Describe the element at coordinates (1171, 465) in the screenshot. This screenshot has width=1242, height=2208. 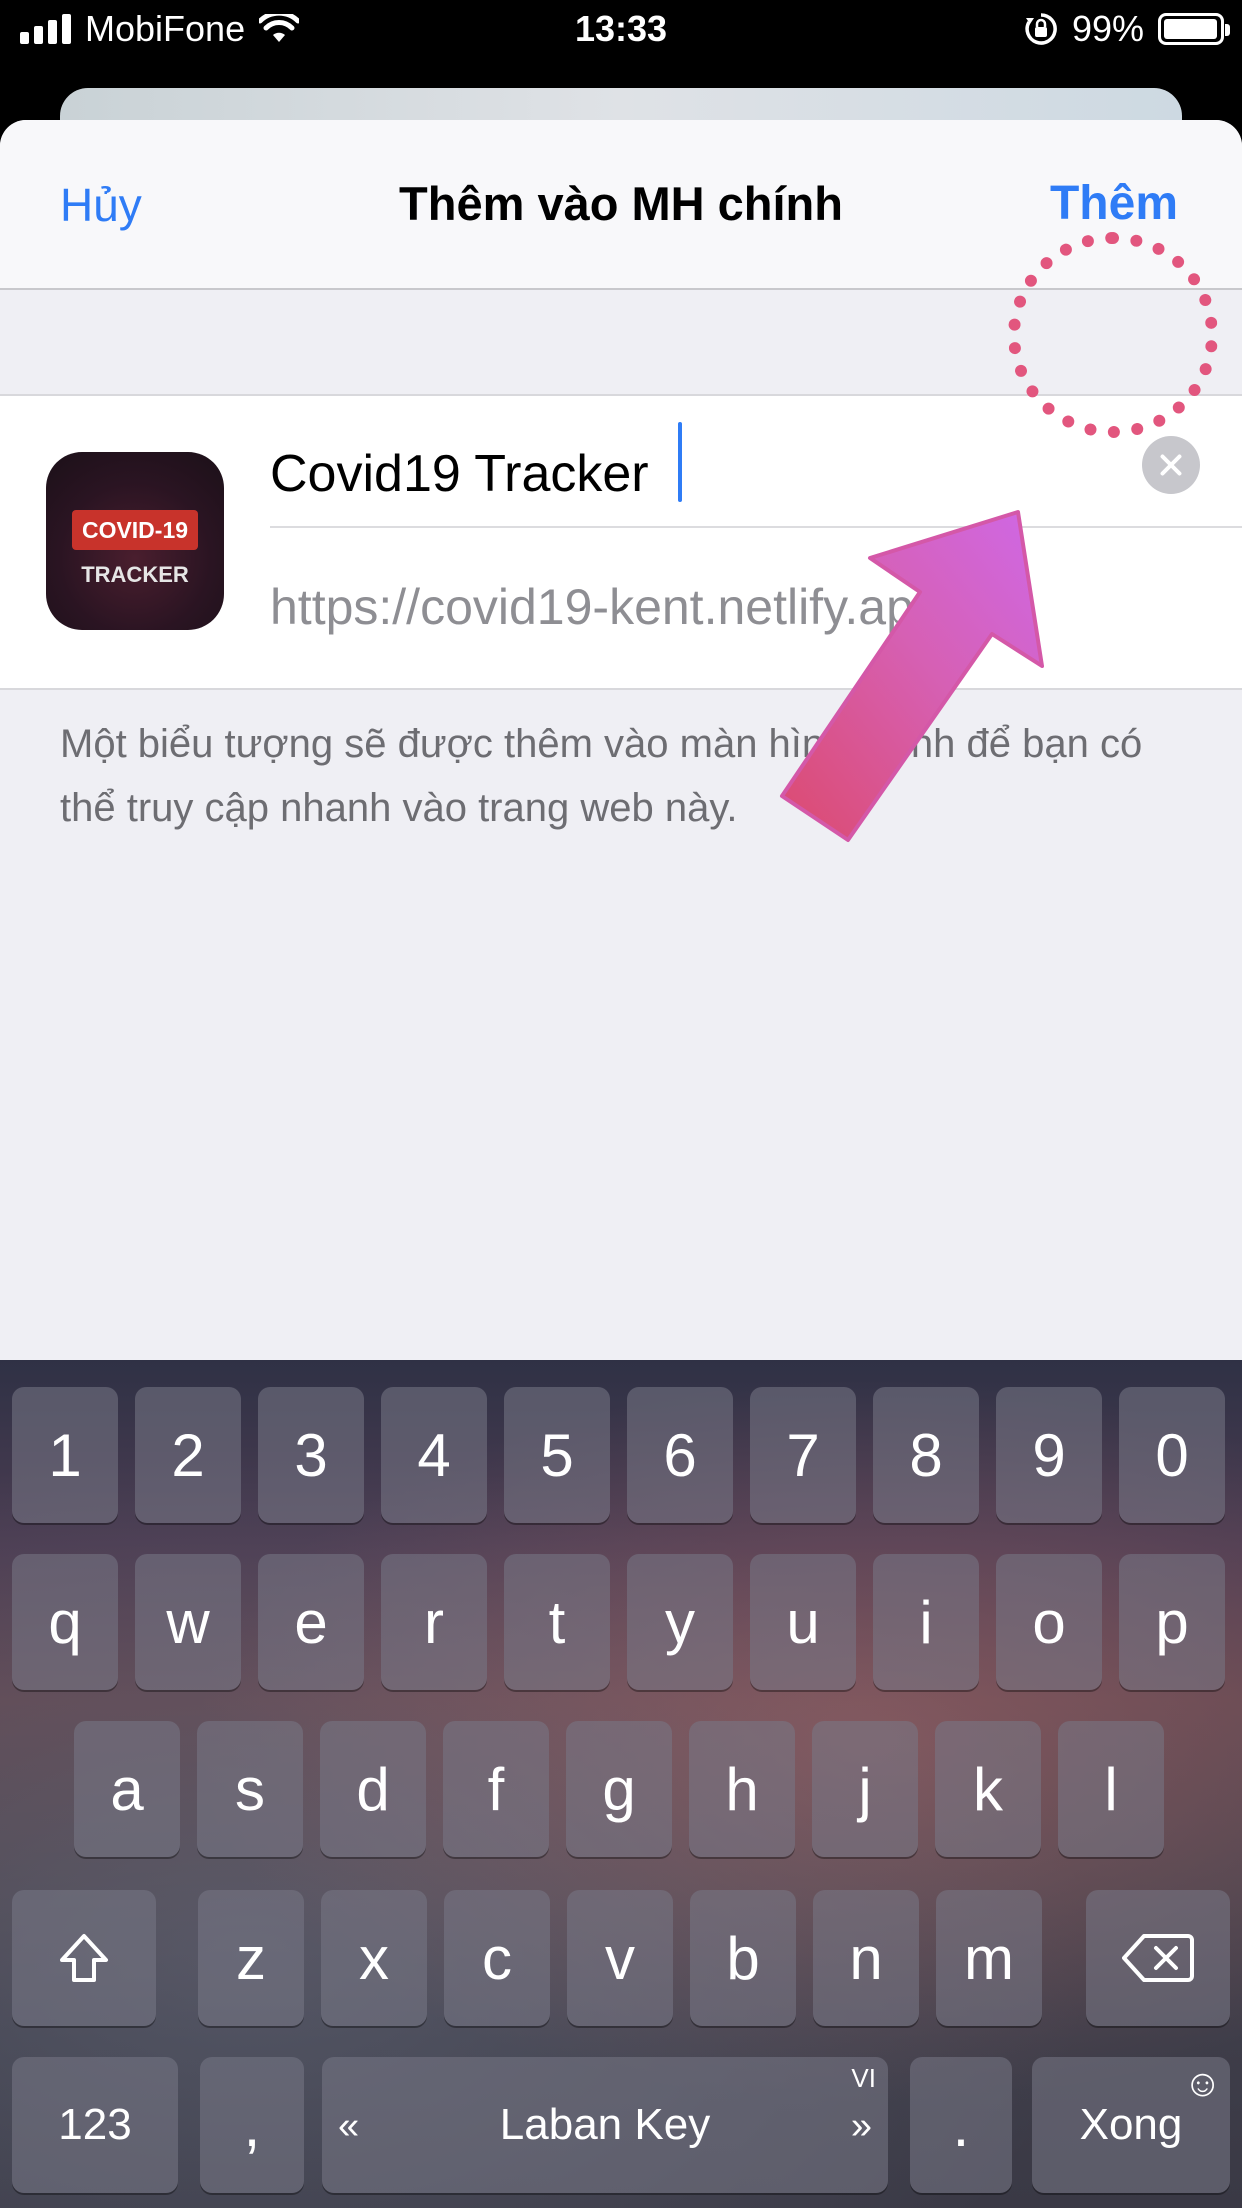
I see `clear-text-icon` at that location.